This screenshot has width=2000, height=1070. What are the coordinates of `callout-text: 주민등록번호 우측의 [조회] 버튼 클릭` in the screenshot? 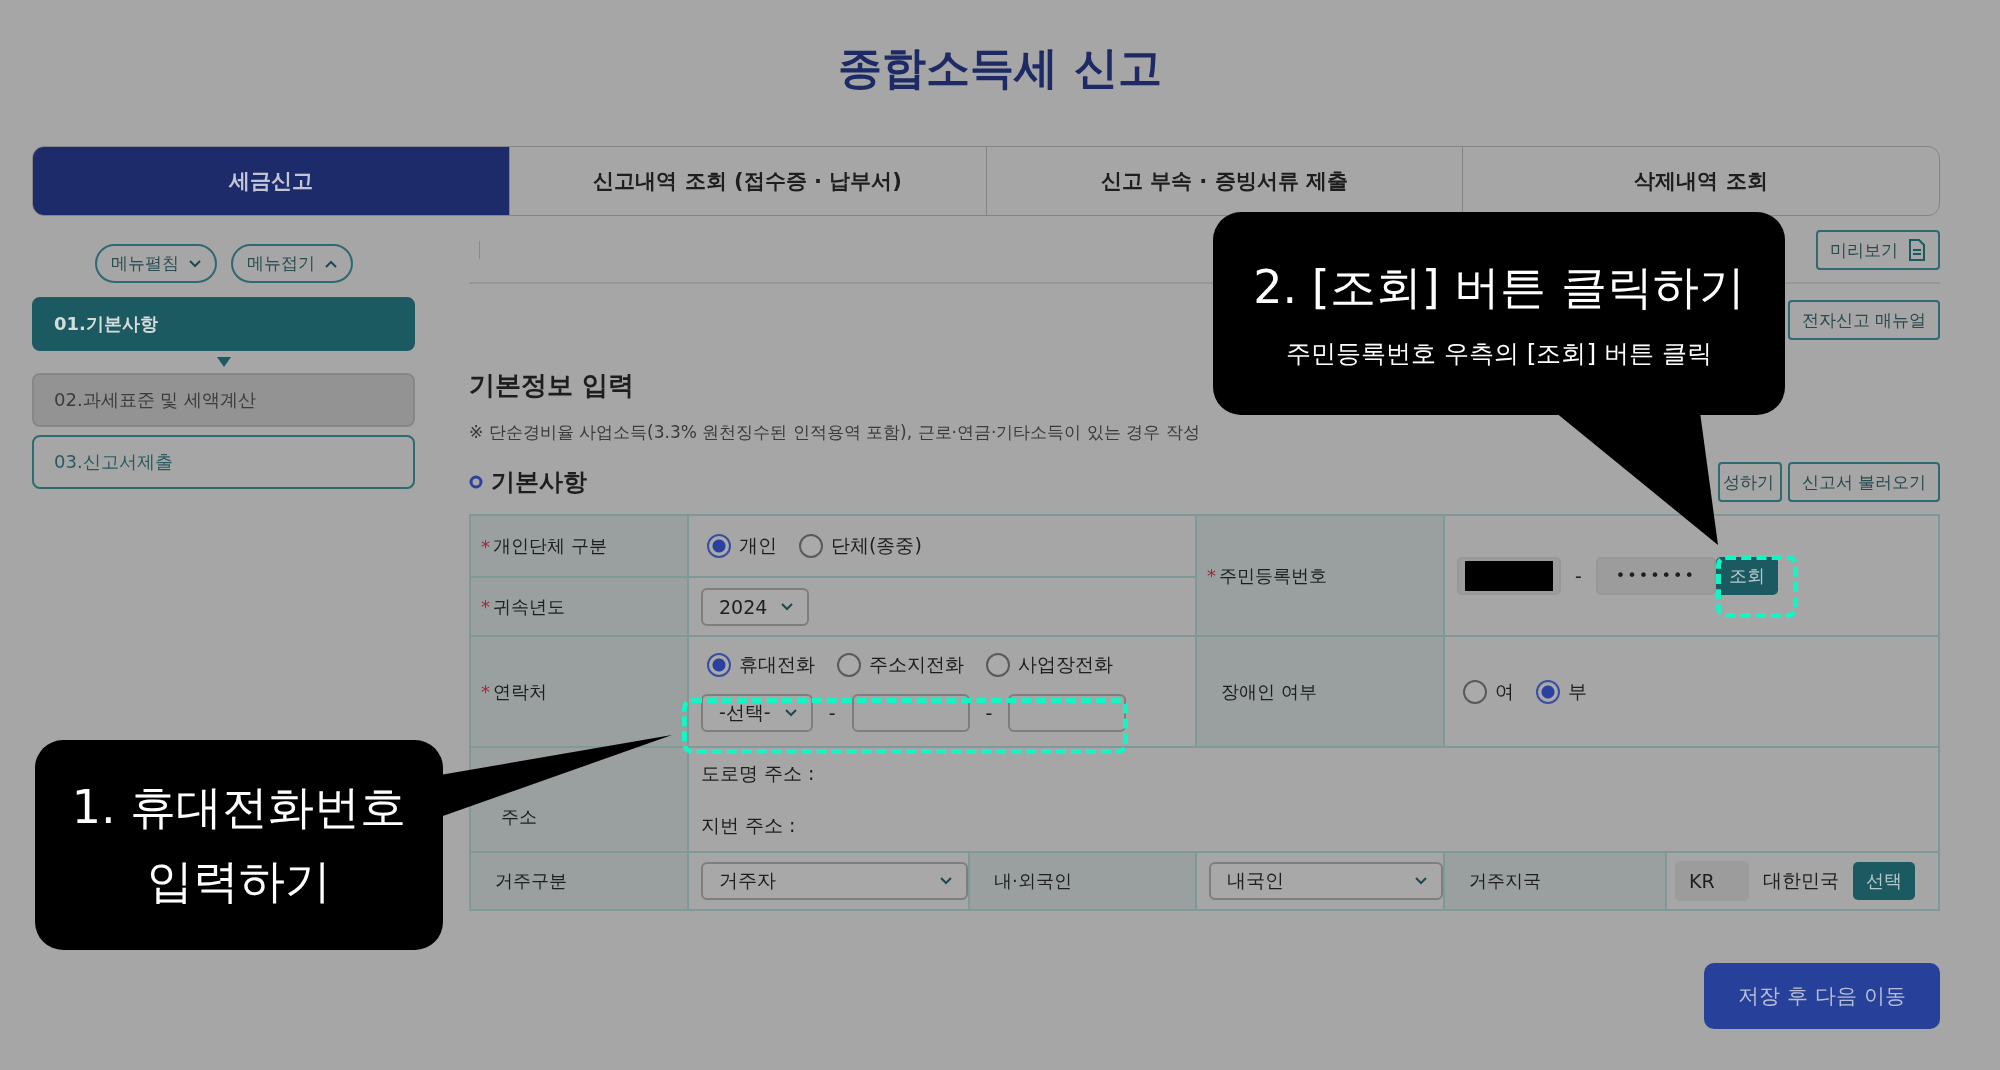 It's located at (1499, 354).